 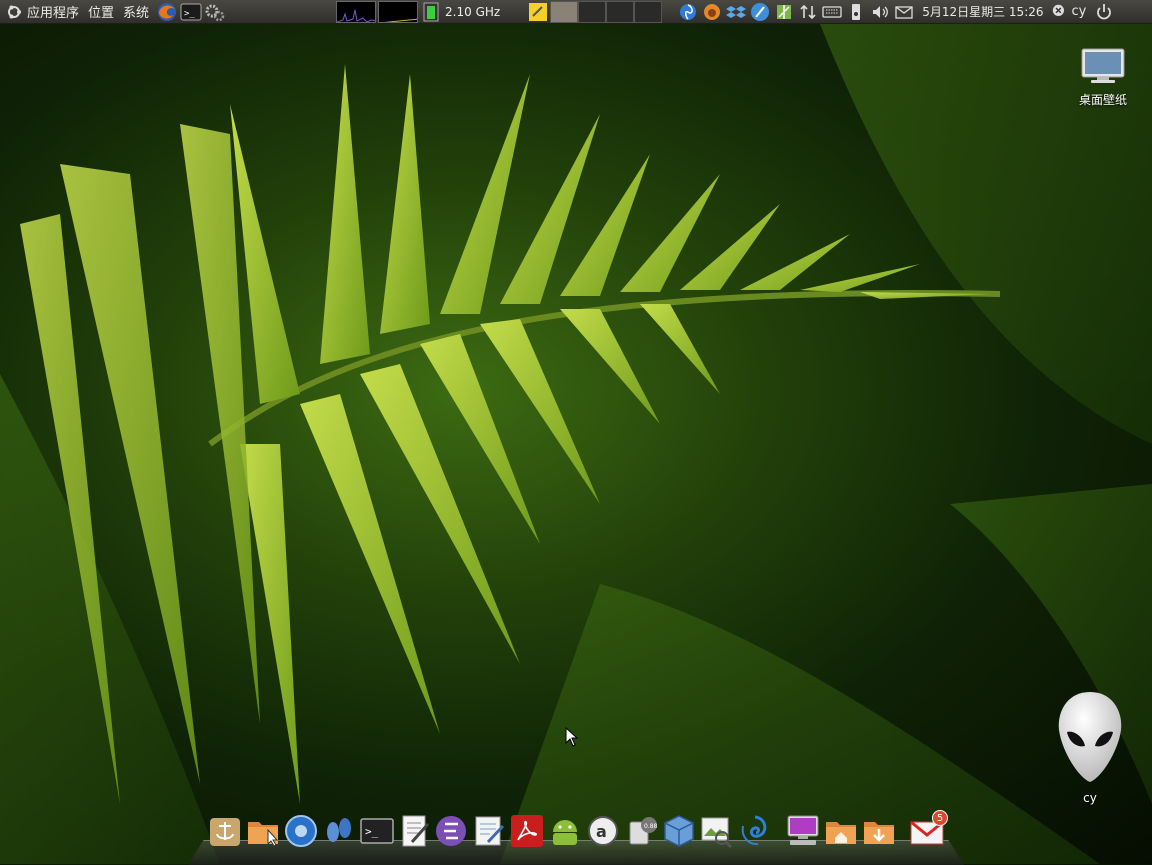 I want to click on volume-icon, so click(x=880, y=12).